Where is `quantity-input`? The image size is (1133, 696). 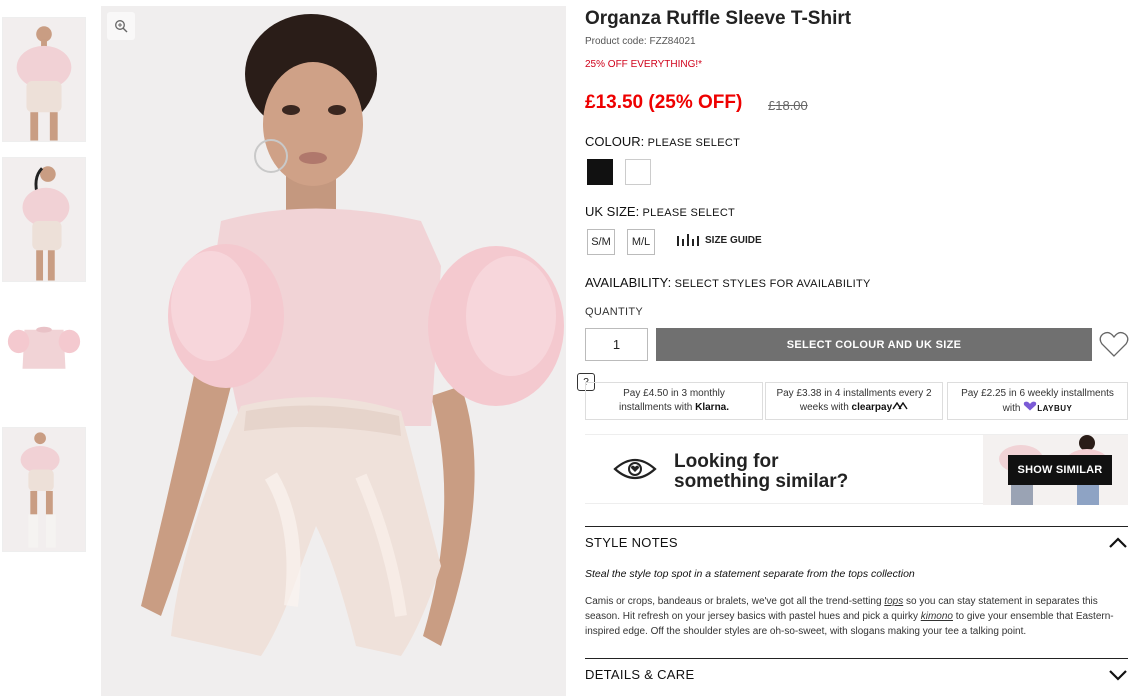 quantity-input is located at coordinates (616, 344).